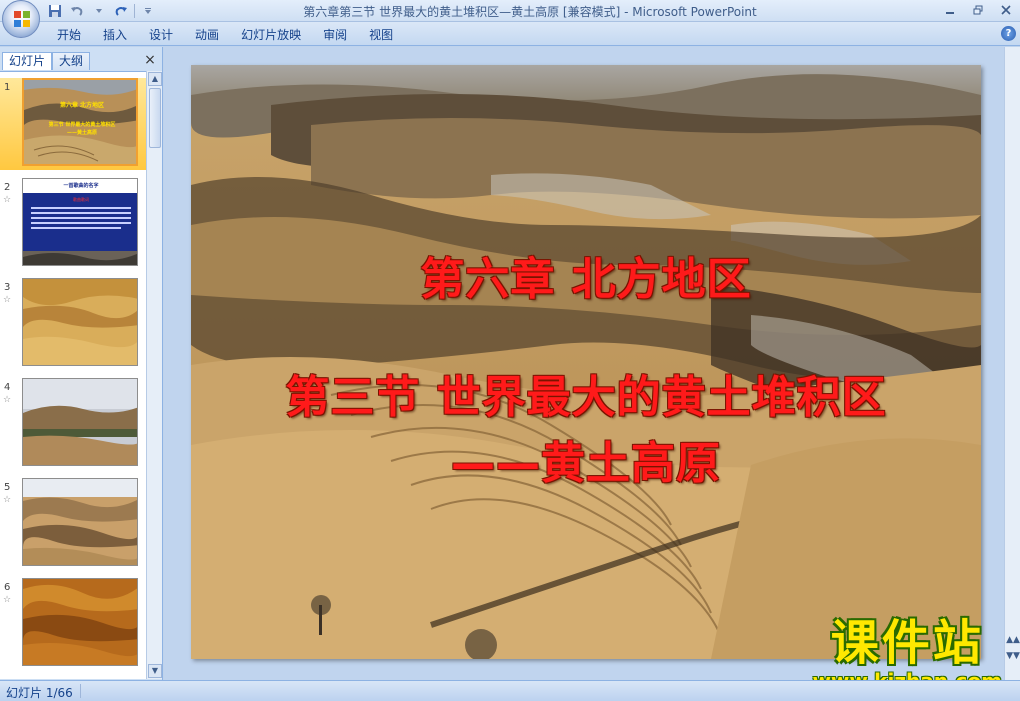 The width and height of the screenshot is (1020, 701). What do you see at coordinates (510, 690) in the screenshot?
I see `status-bar: 幻灯片 1/66` at bounding box center [510, 690].